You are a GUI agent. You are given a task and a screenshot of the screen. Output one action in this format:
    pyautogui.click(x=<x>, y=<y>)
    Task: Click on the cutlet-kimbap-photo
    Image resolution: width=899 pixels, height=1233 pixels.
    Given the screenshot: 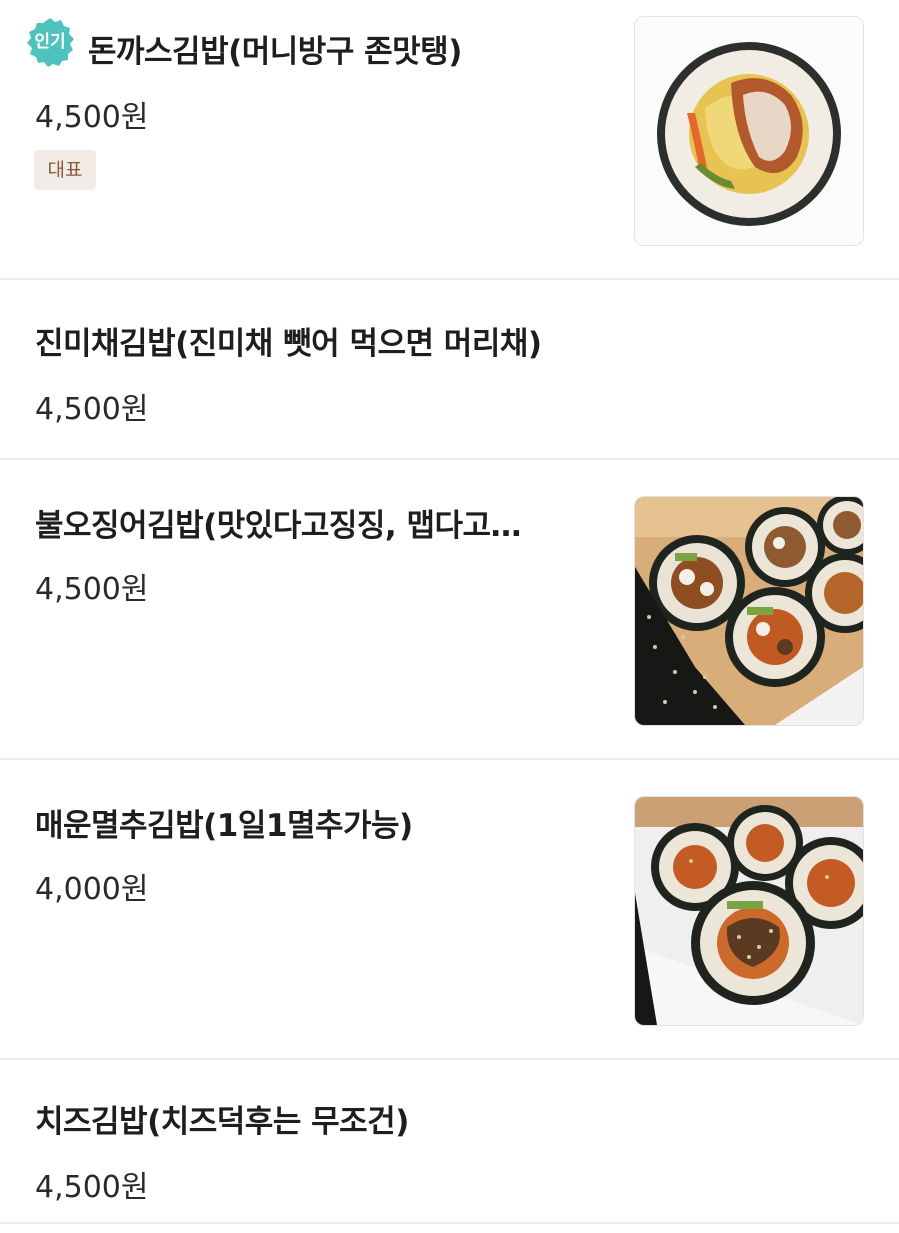 What is the action you would take?
    pyautogui.click(x=749, y=131)
    